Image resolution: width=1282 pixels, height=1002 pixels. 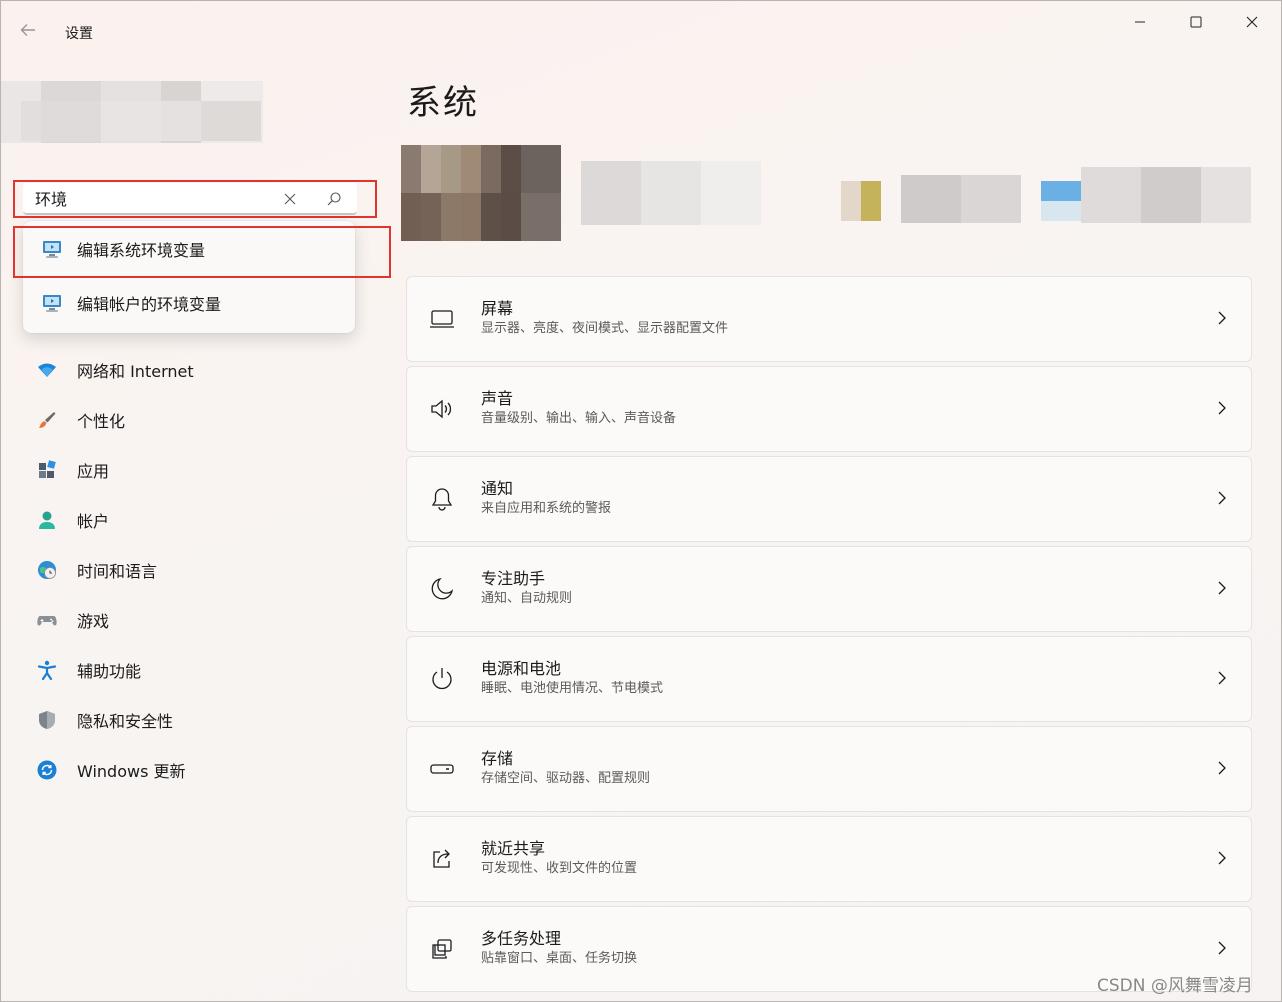 What do you see at coordinates (47, 520) in the screenshot?
I see `person-icon` at bounding box center [47, 520].